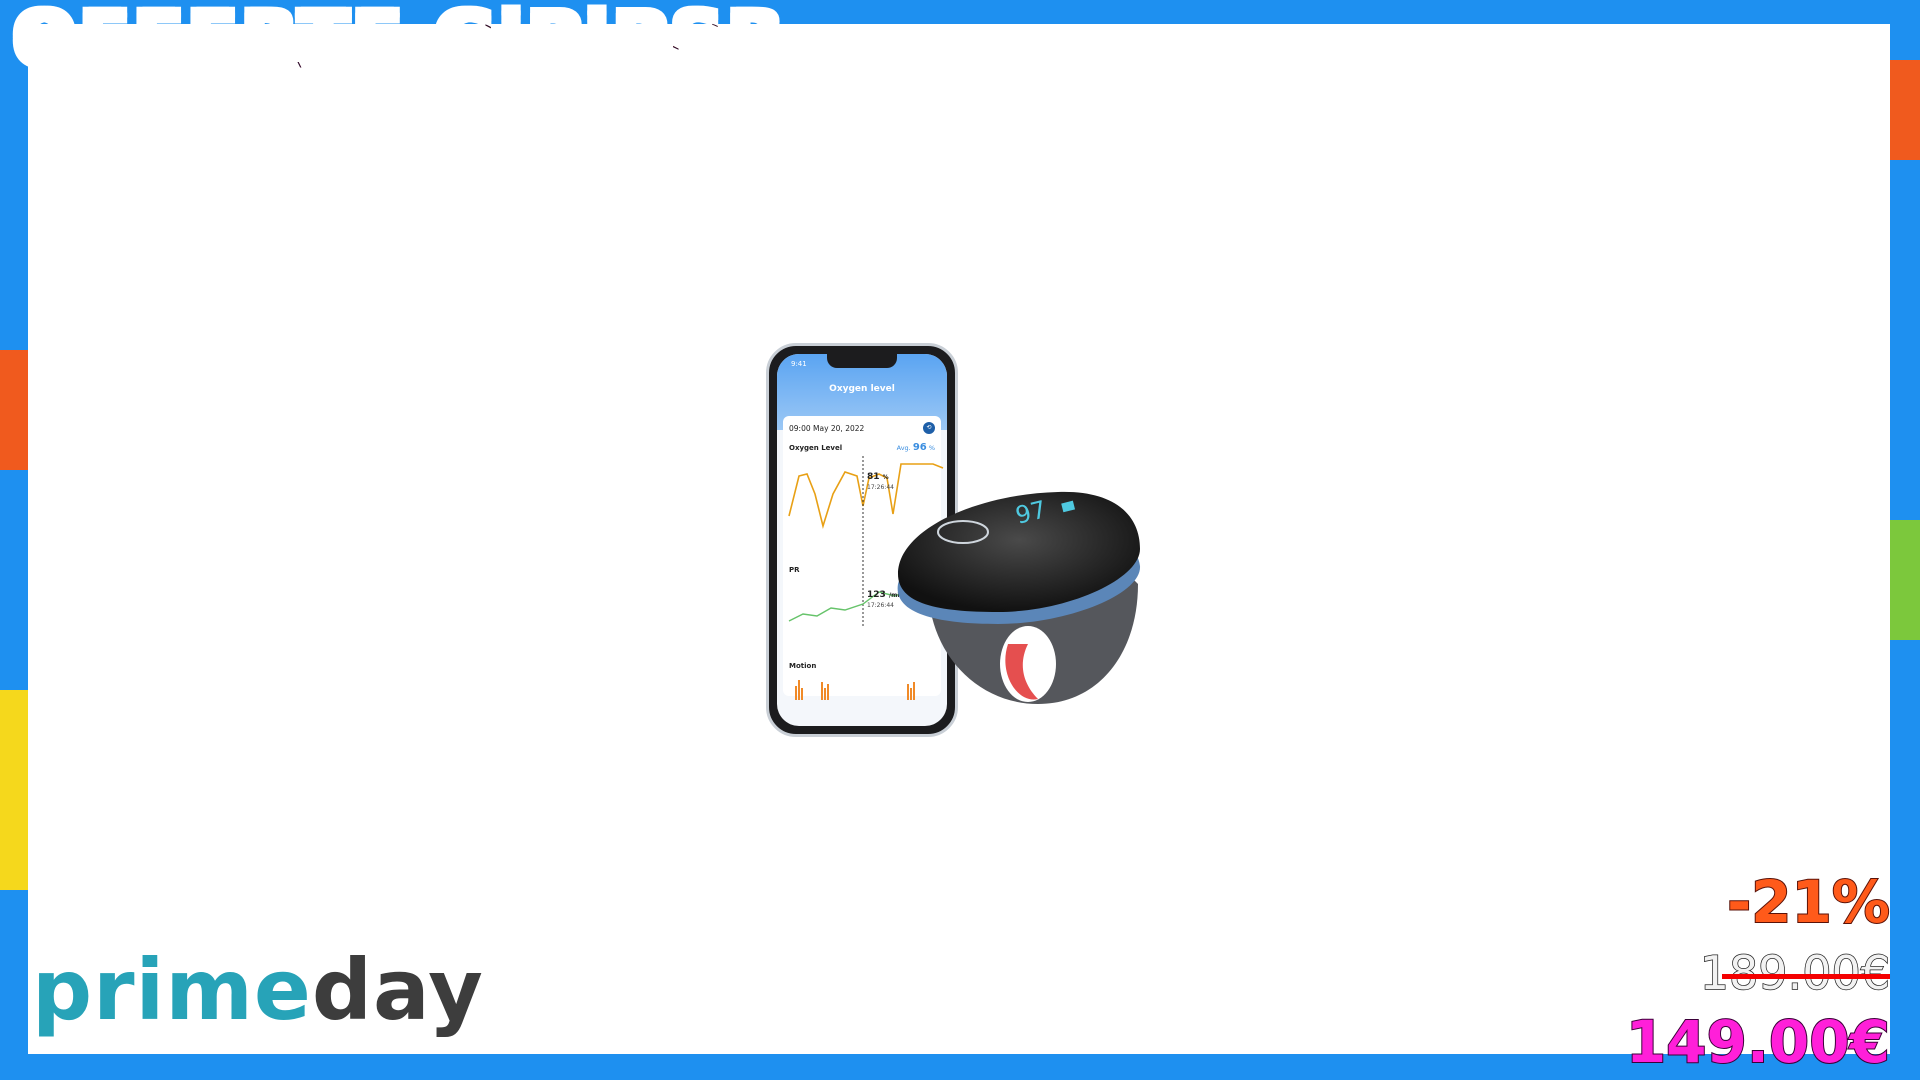  I want to click on bg-decoration-orange, so click(14, 410).